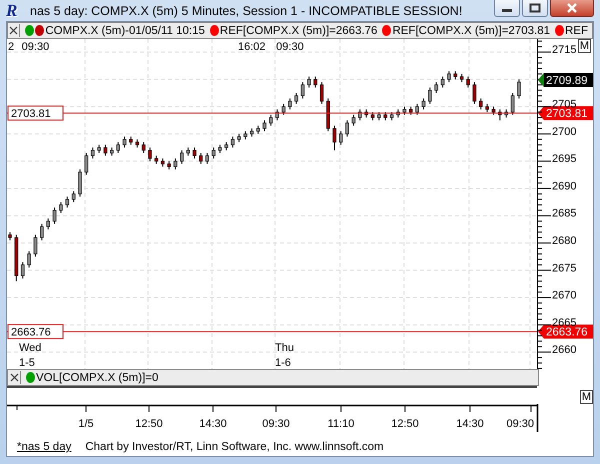 The height and width of the screenshot is (464, 600). What do you see at coordinates (27, 363) in the screenshot?
I see `date-label: 1-5` at bounding box center [27, 363].